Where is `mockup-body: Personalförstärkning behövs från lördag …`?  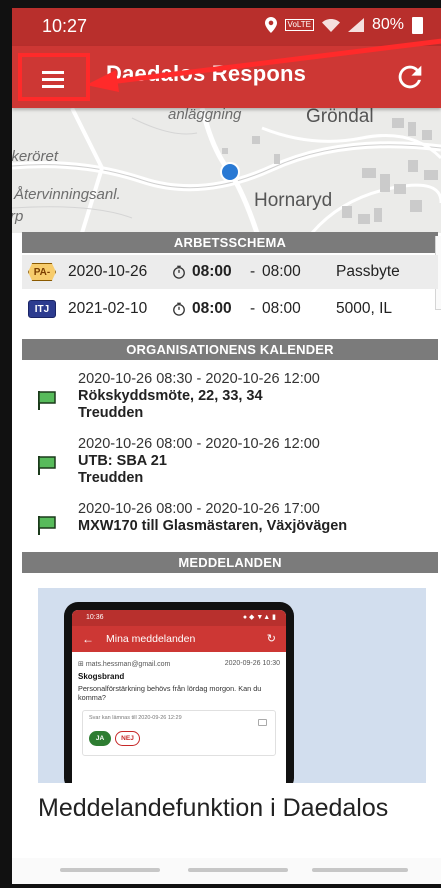
mockup-body: Personalförstärkning behövs från lördag … is located at coordinates (170, 693).